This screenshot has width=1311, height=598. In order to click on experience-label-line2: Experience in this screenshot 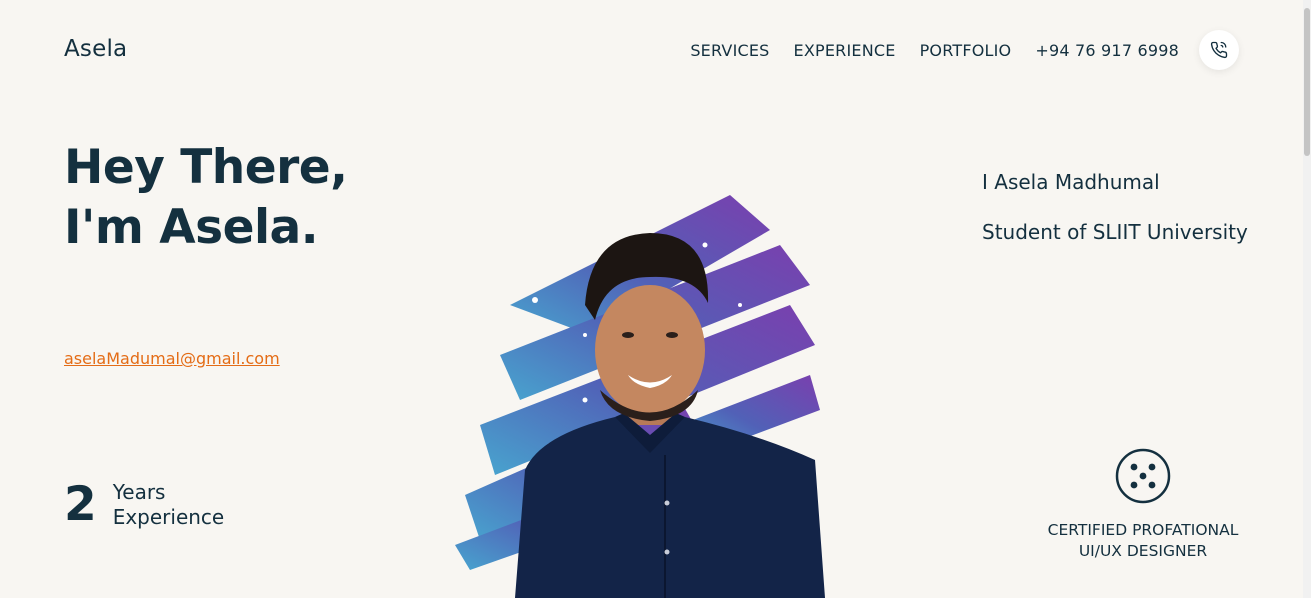, I will do `click(168, 517)`.